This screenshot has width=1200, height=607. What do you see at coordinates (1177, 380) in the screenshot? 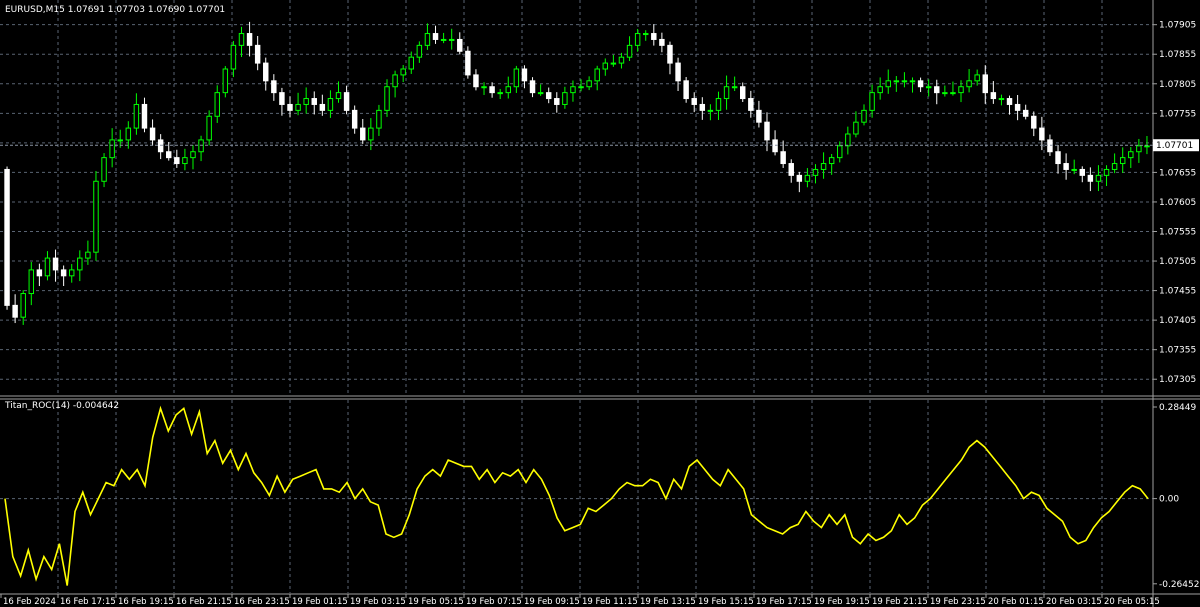
I see `price-tick-label: 1.07305` at bounding box center [1177, 380].